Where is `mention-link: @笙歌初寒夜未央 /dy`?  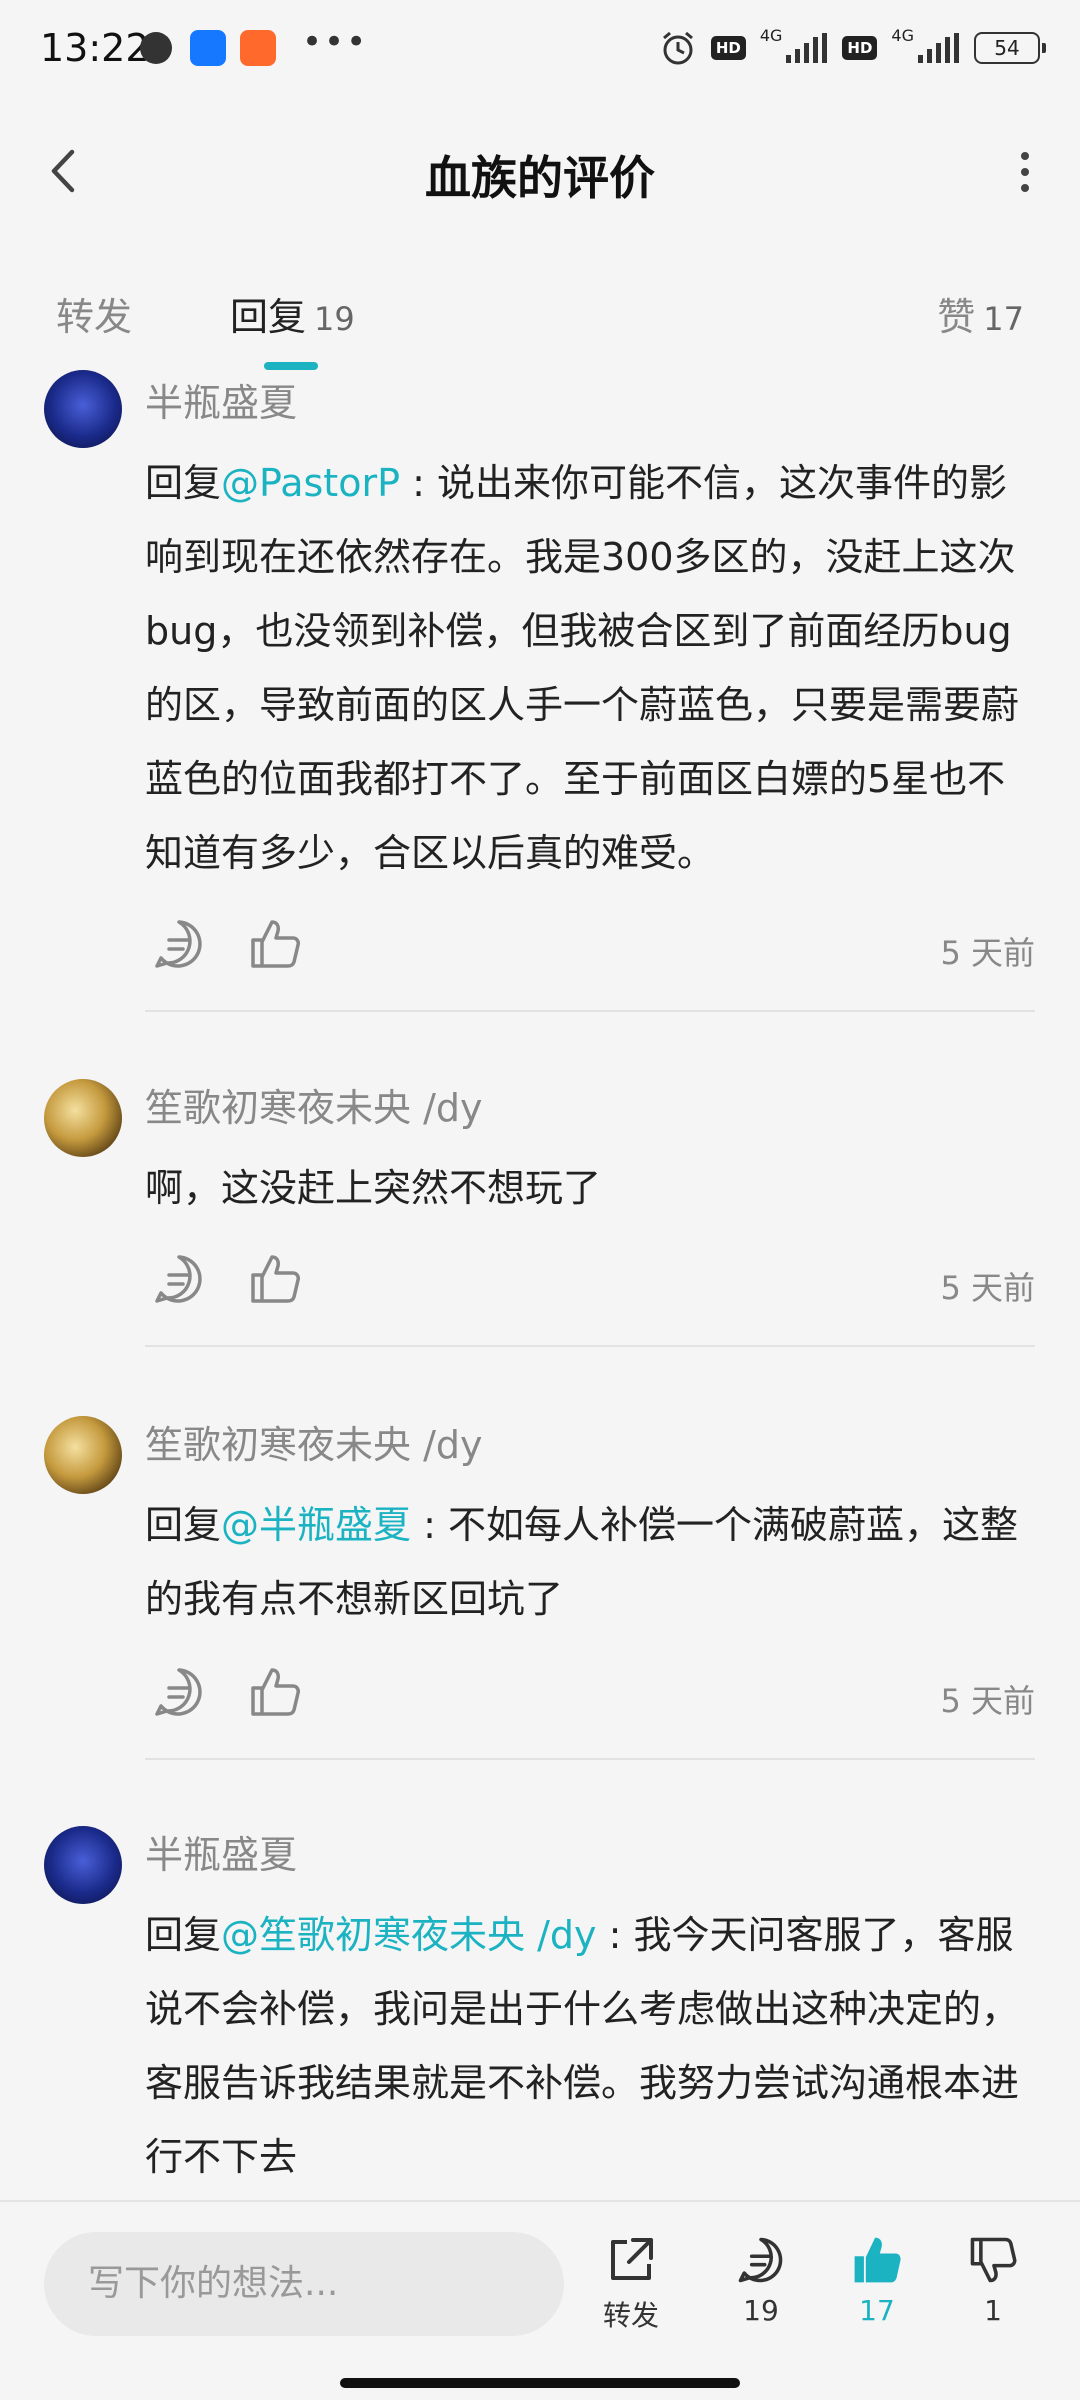
mention-link: @笙歌初寒夜未央 /dy is located at coordinates (409, 1935).